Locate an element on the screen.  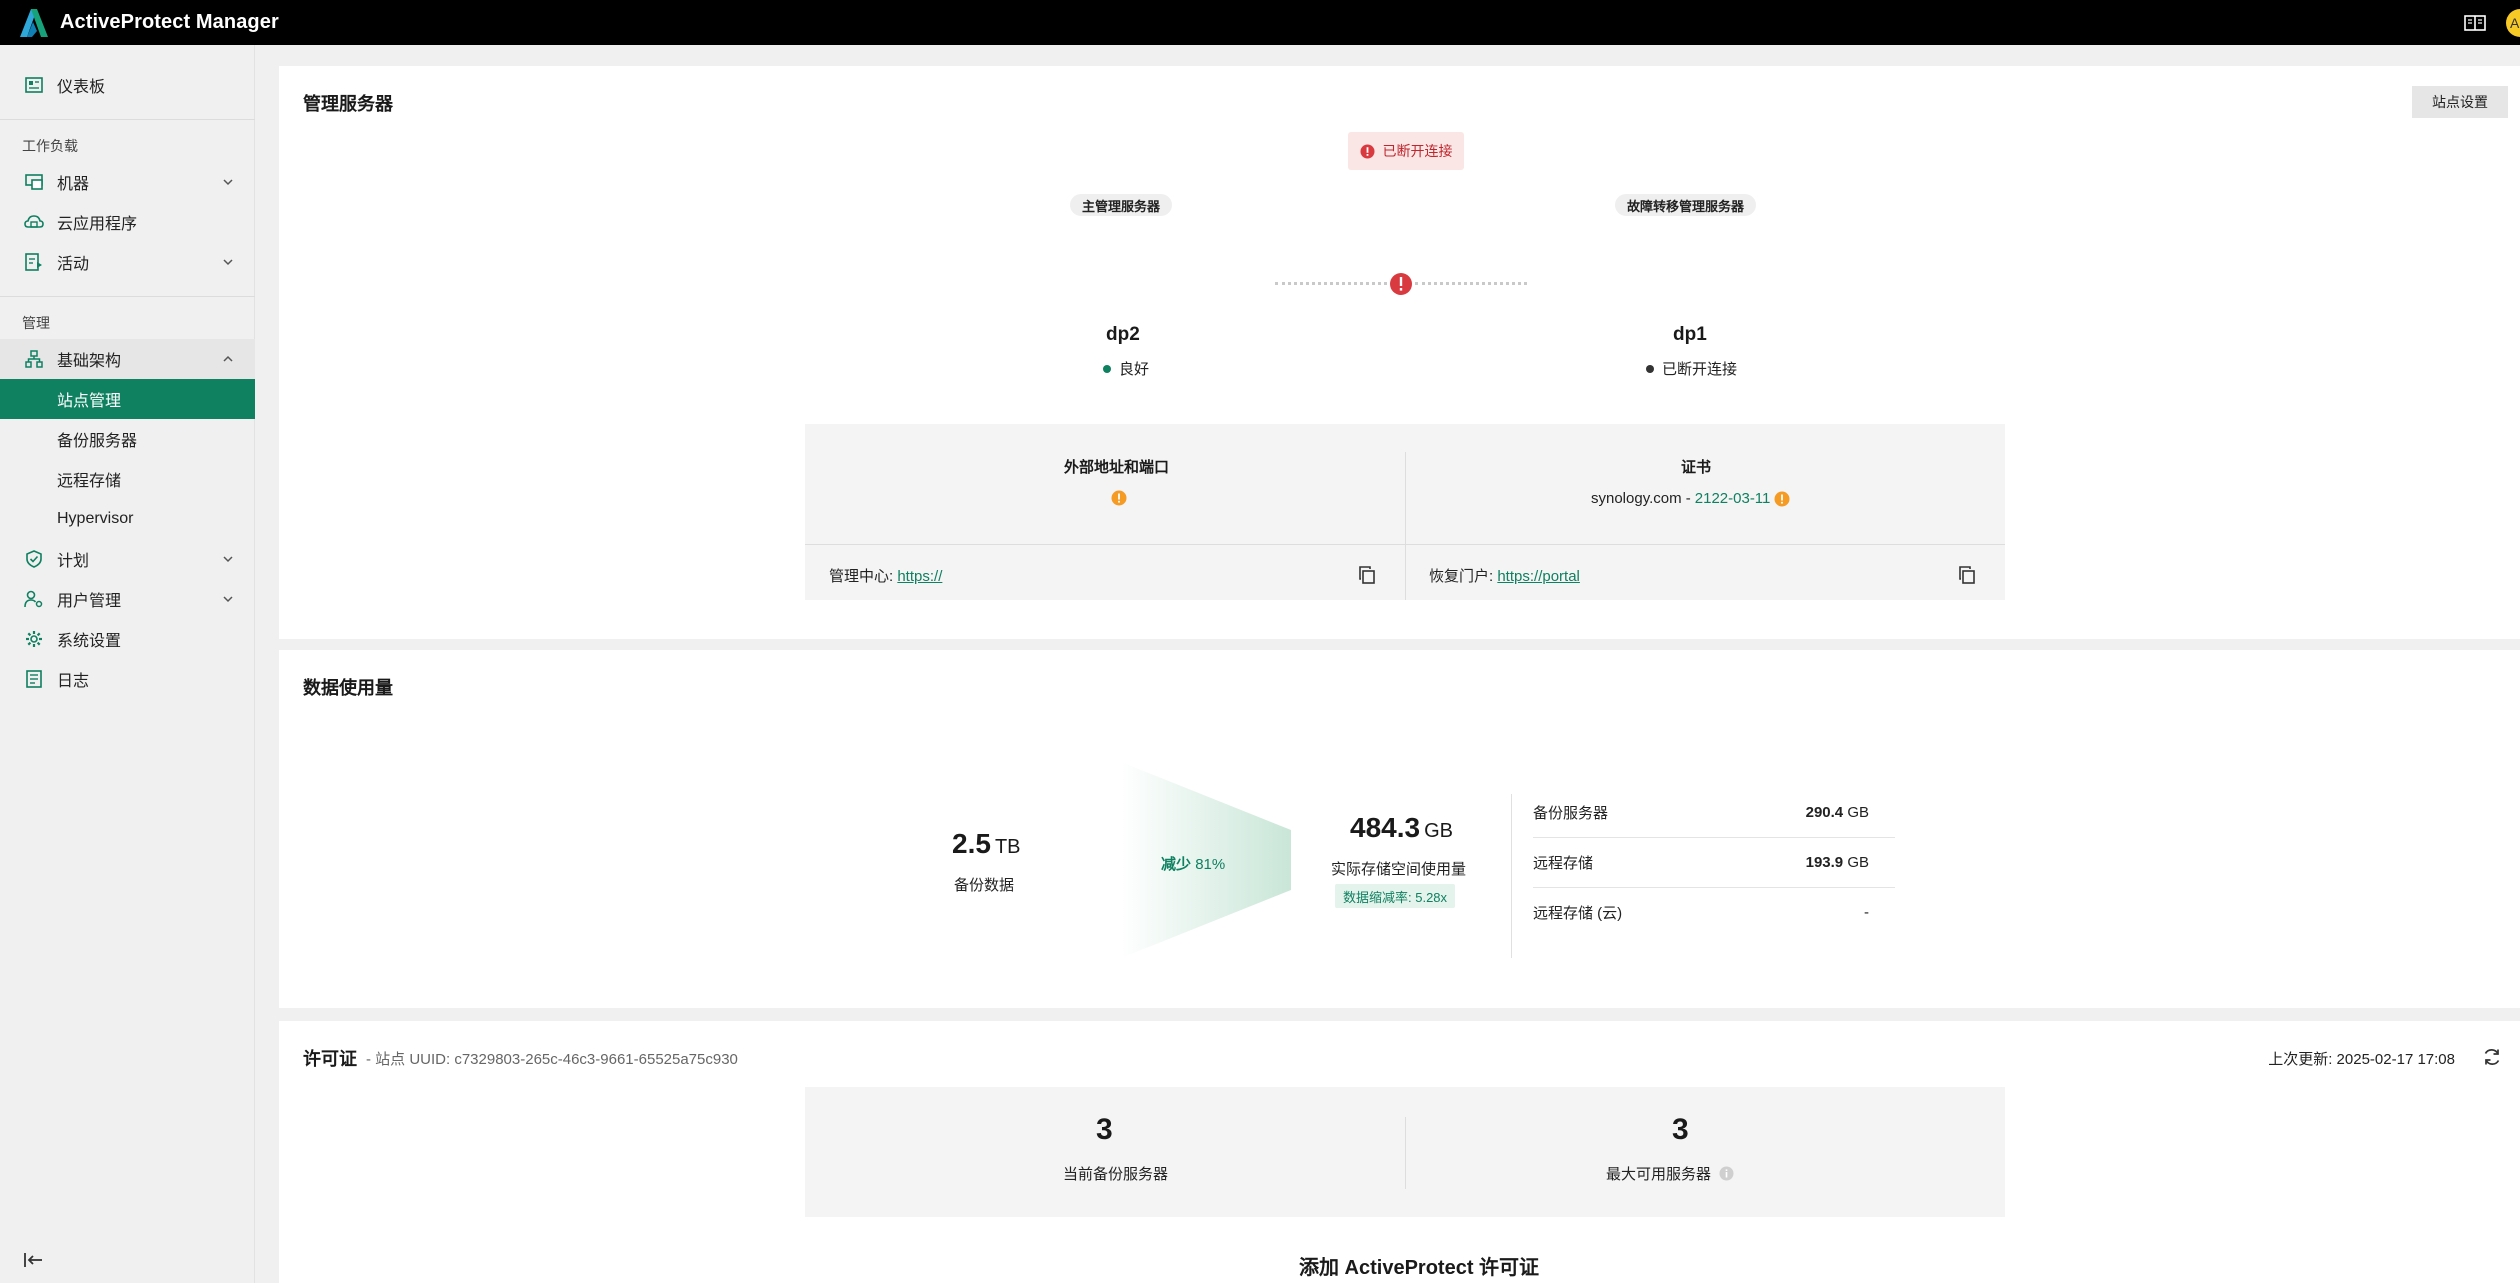
chevron-up-icon is located at coordinates (228, 358).